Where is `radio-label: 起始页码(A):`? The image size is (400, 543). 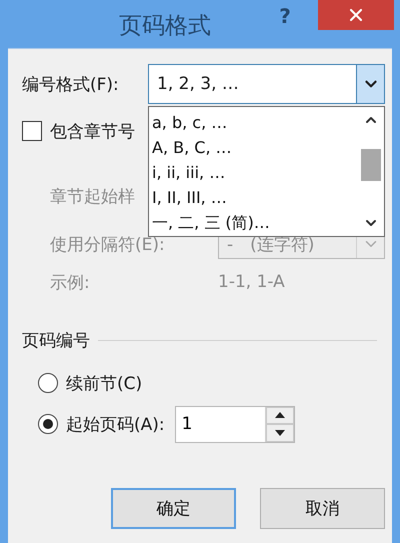
radio-label: 起始页码(A): is located at coordinates (115, 425).